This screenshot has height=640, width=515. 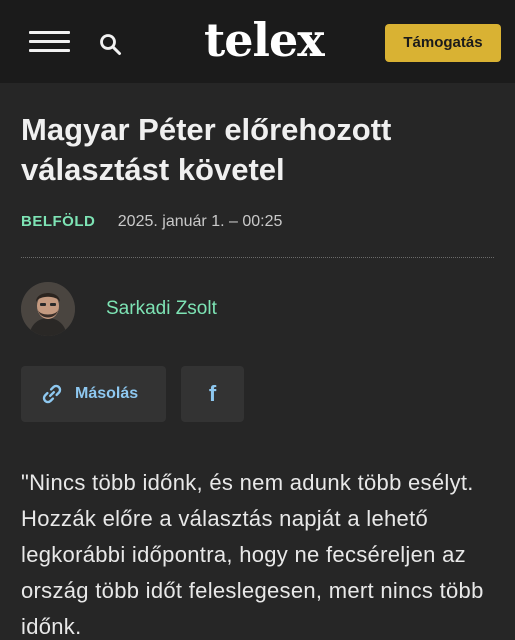 I want to click on publish-date: 2025. január 1. – 00:25, so click(x=200, y=221).